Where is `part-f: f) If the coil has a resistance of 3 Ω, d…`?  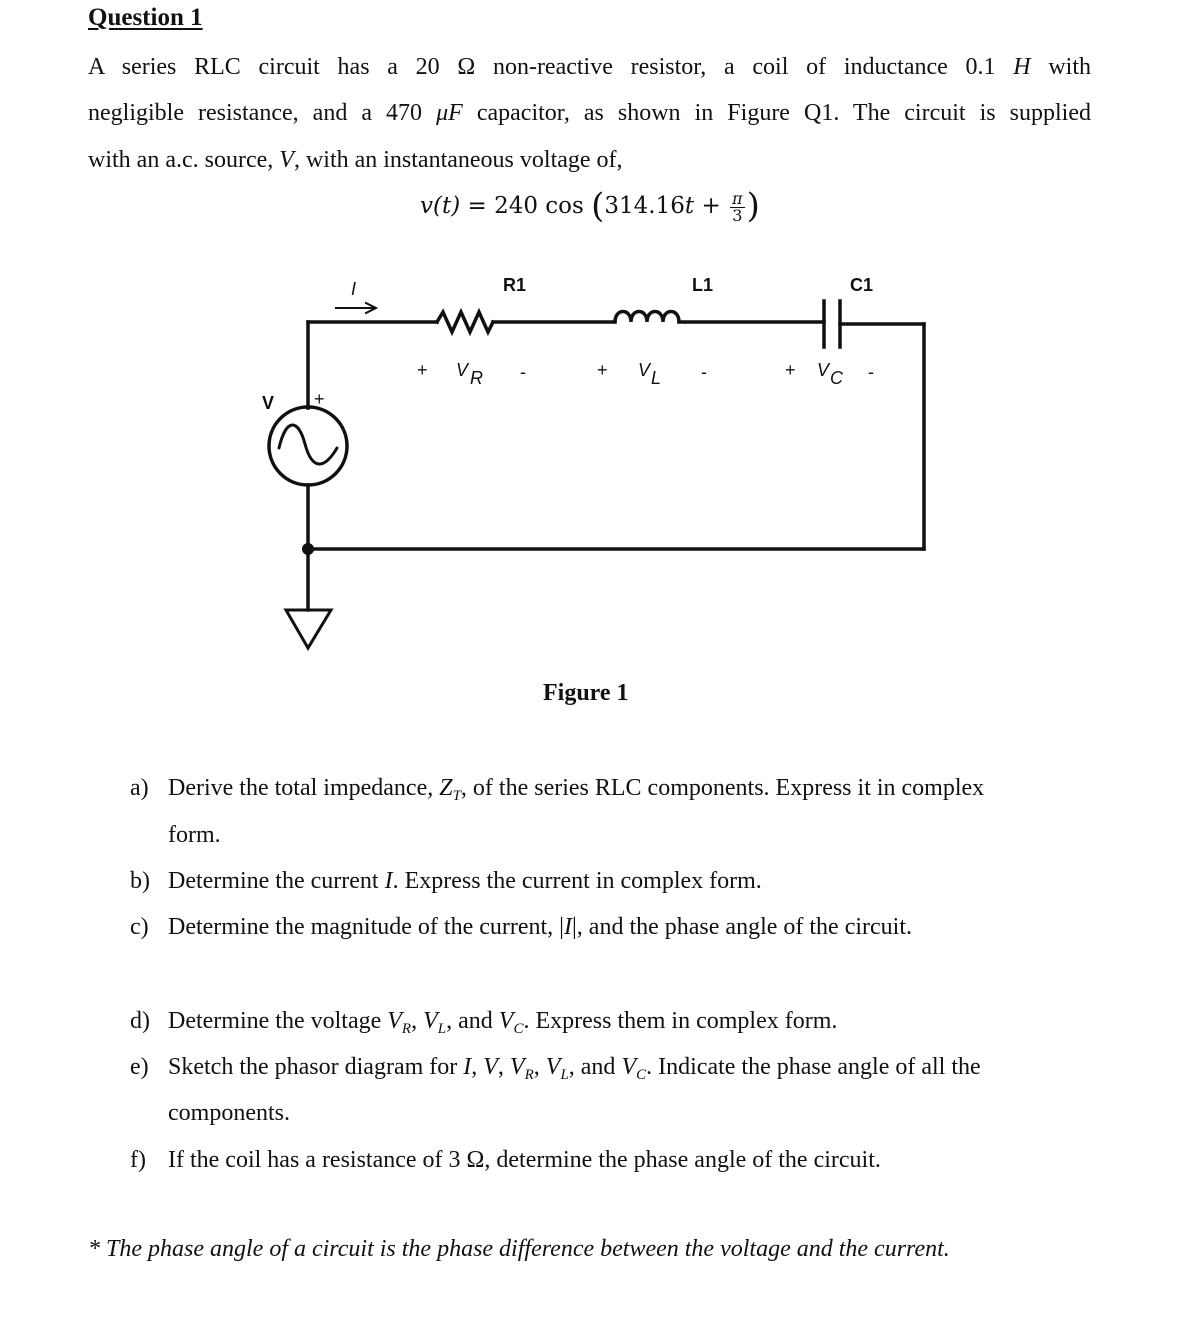
part-f: f) If the coil has a resistance of 3 Ω, d… is located at coordinates (505, 1160).